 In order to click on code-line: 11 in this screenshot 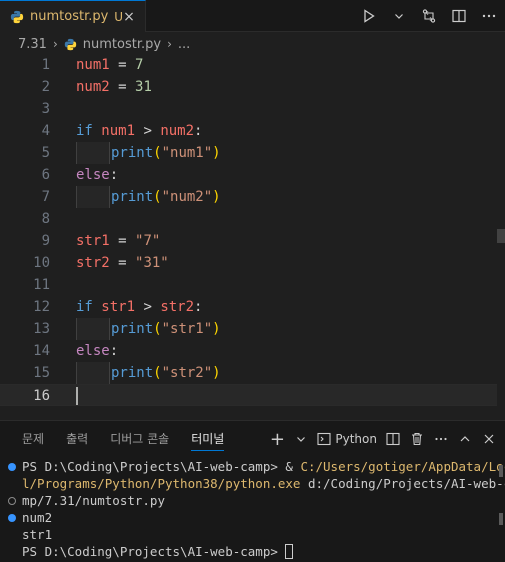, I will do `click(248, 285)`.